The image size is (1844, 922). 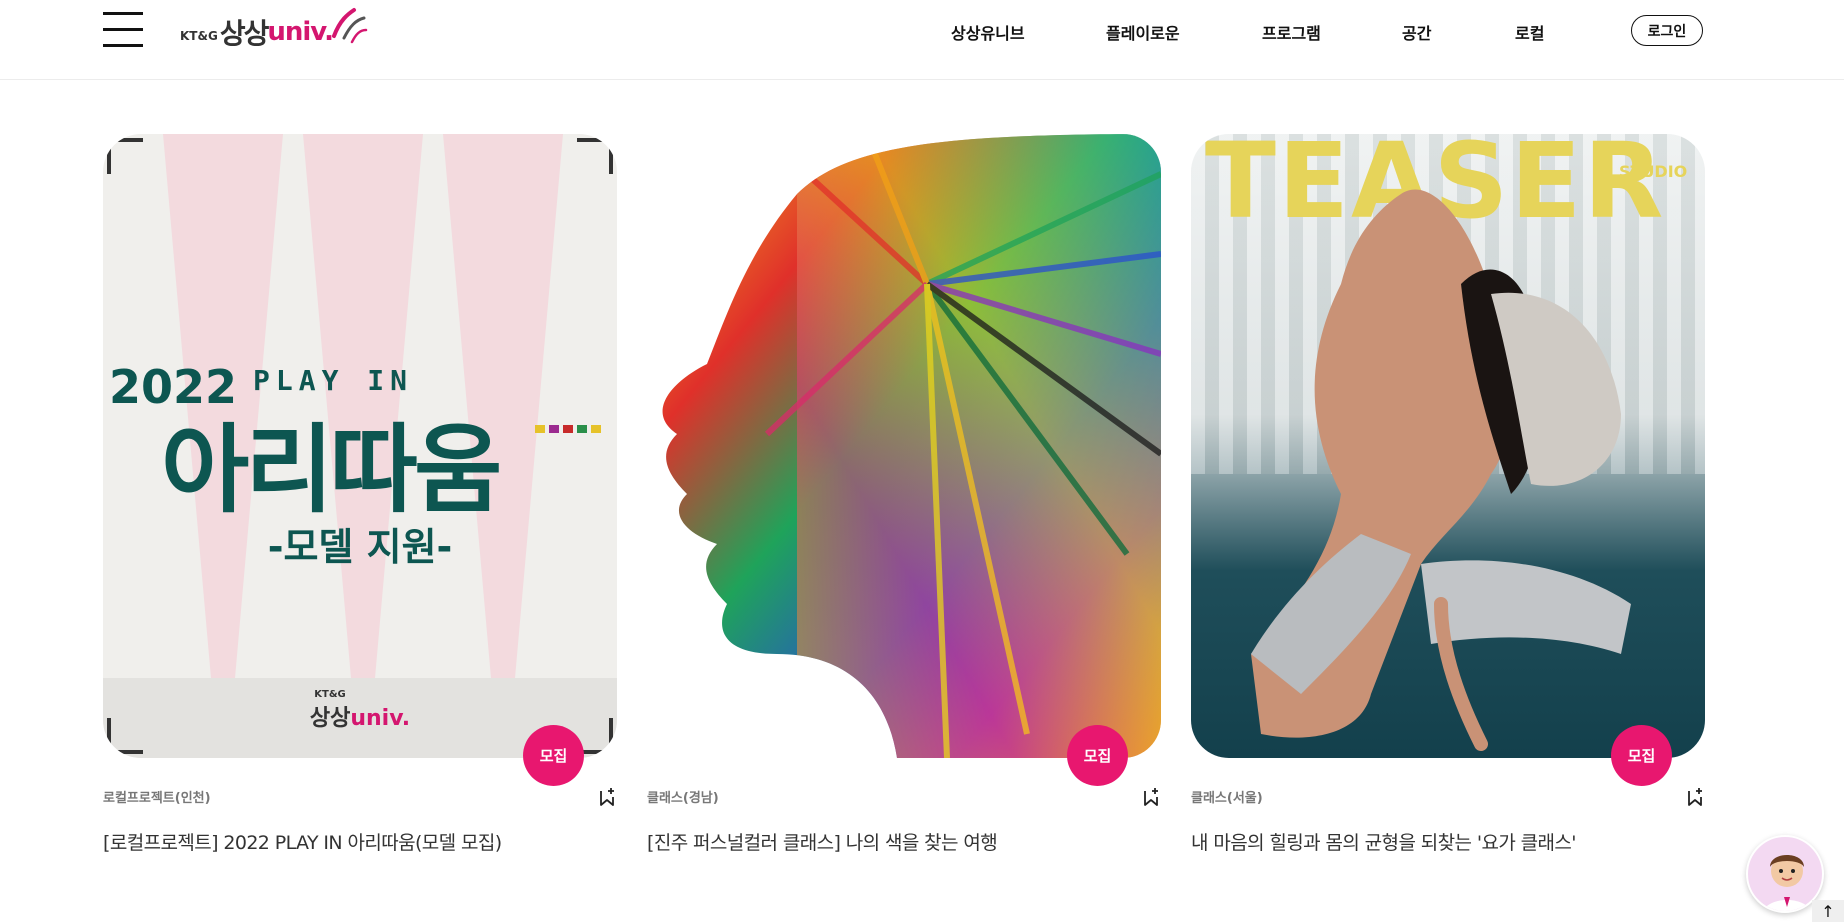 What do you see at coordinates (123, 30) in the screenshot?
I see `hamburger-menu-icon` at bounding box center [123, 30].